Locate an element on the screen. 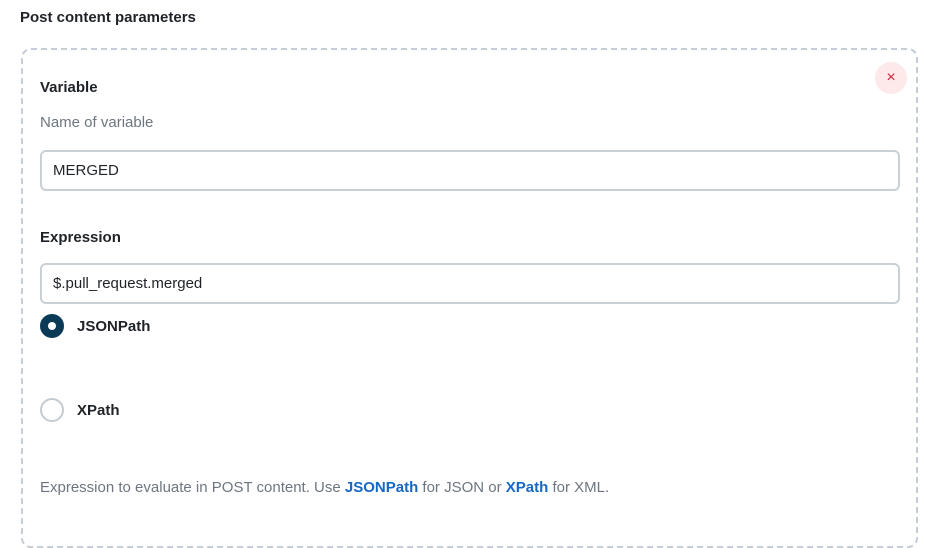  radio-jsonpath: JSONPath is located at coordinates (95, 326).